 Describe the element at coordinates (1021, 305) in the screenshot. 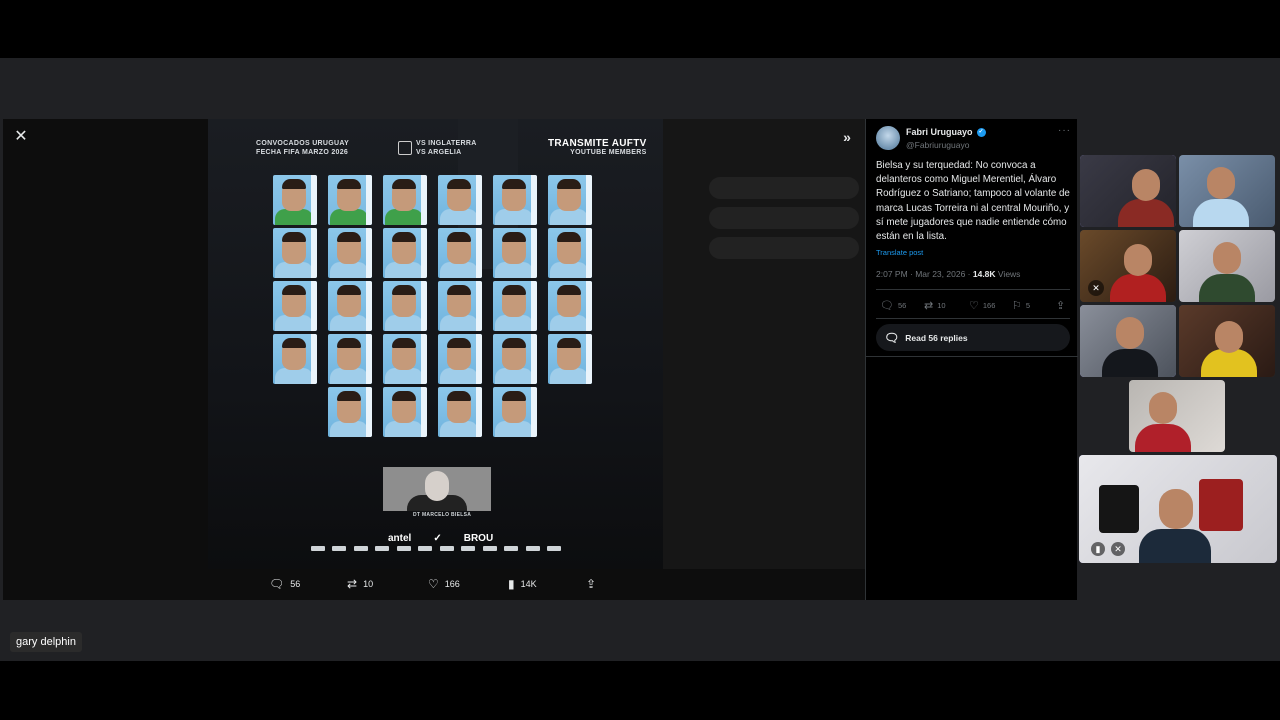

I see `bookmark-button: ⚐ 5` at that location.